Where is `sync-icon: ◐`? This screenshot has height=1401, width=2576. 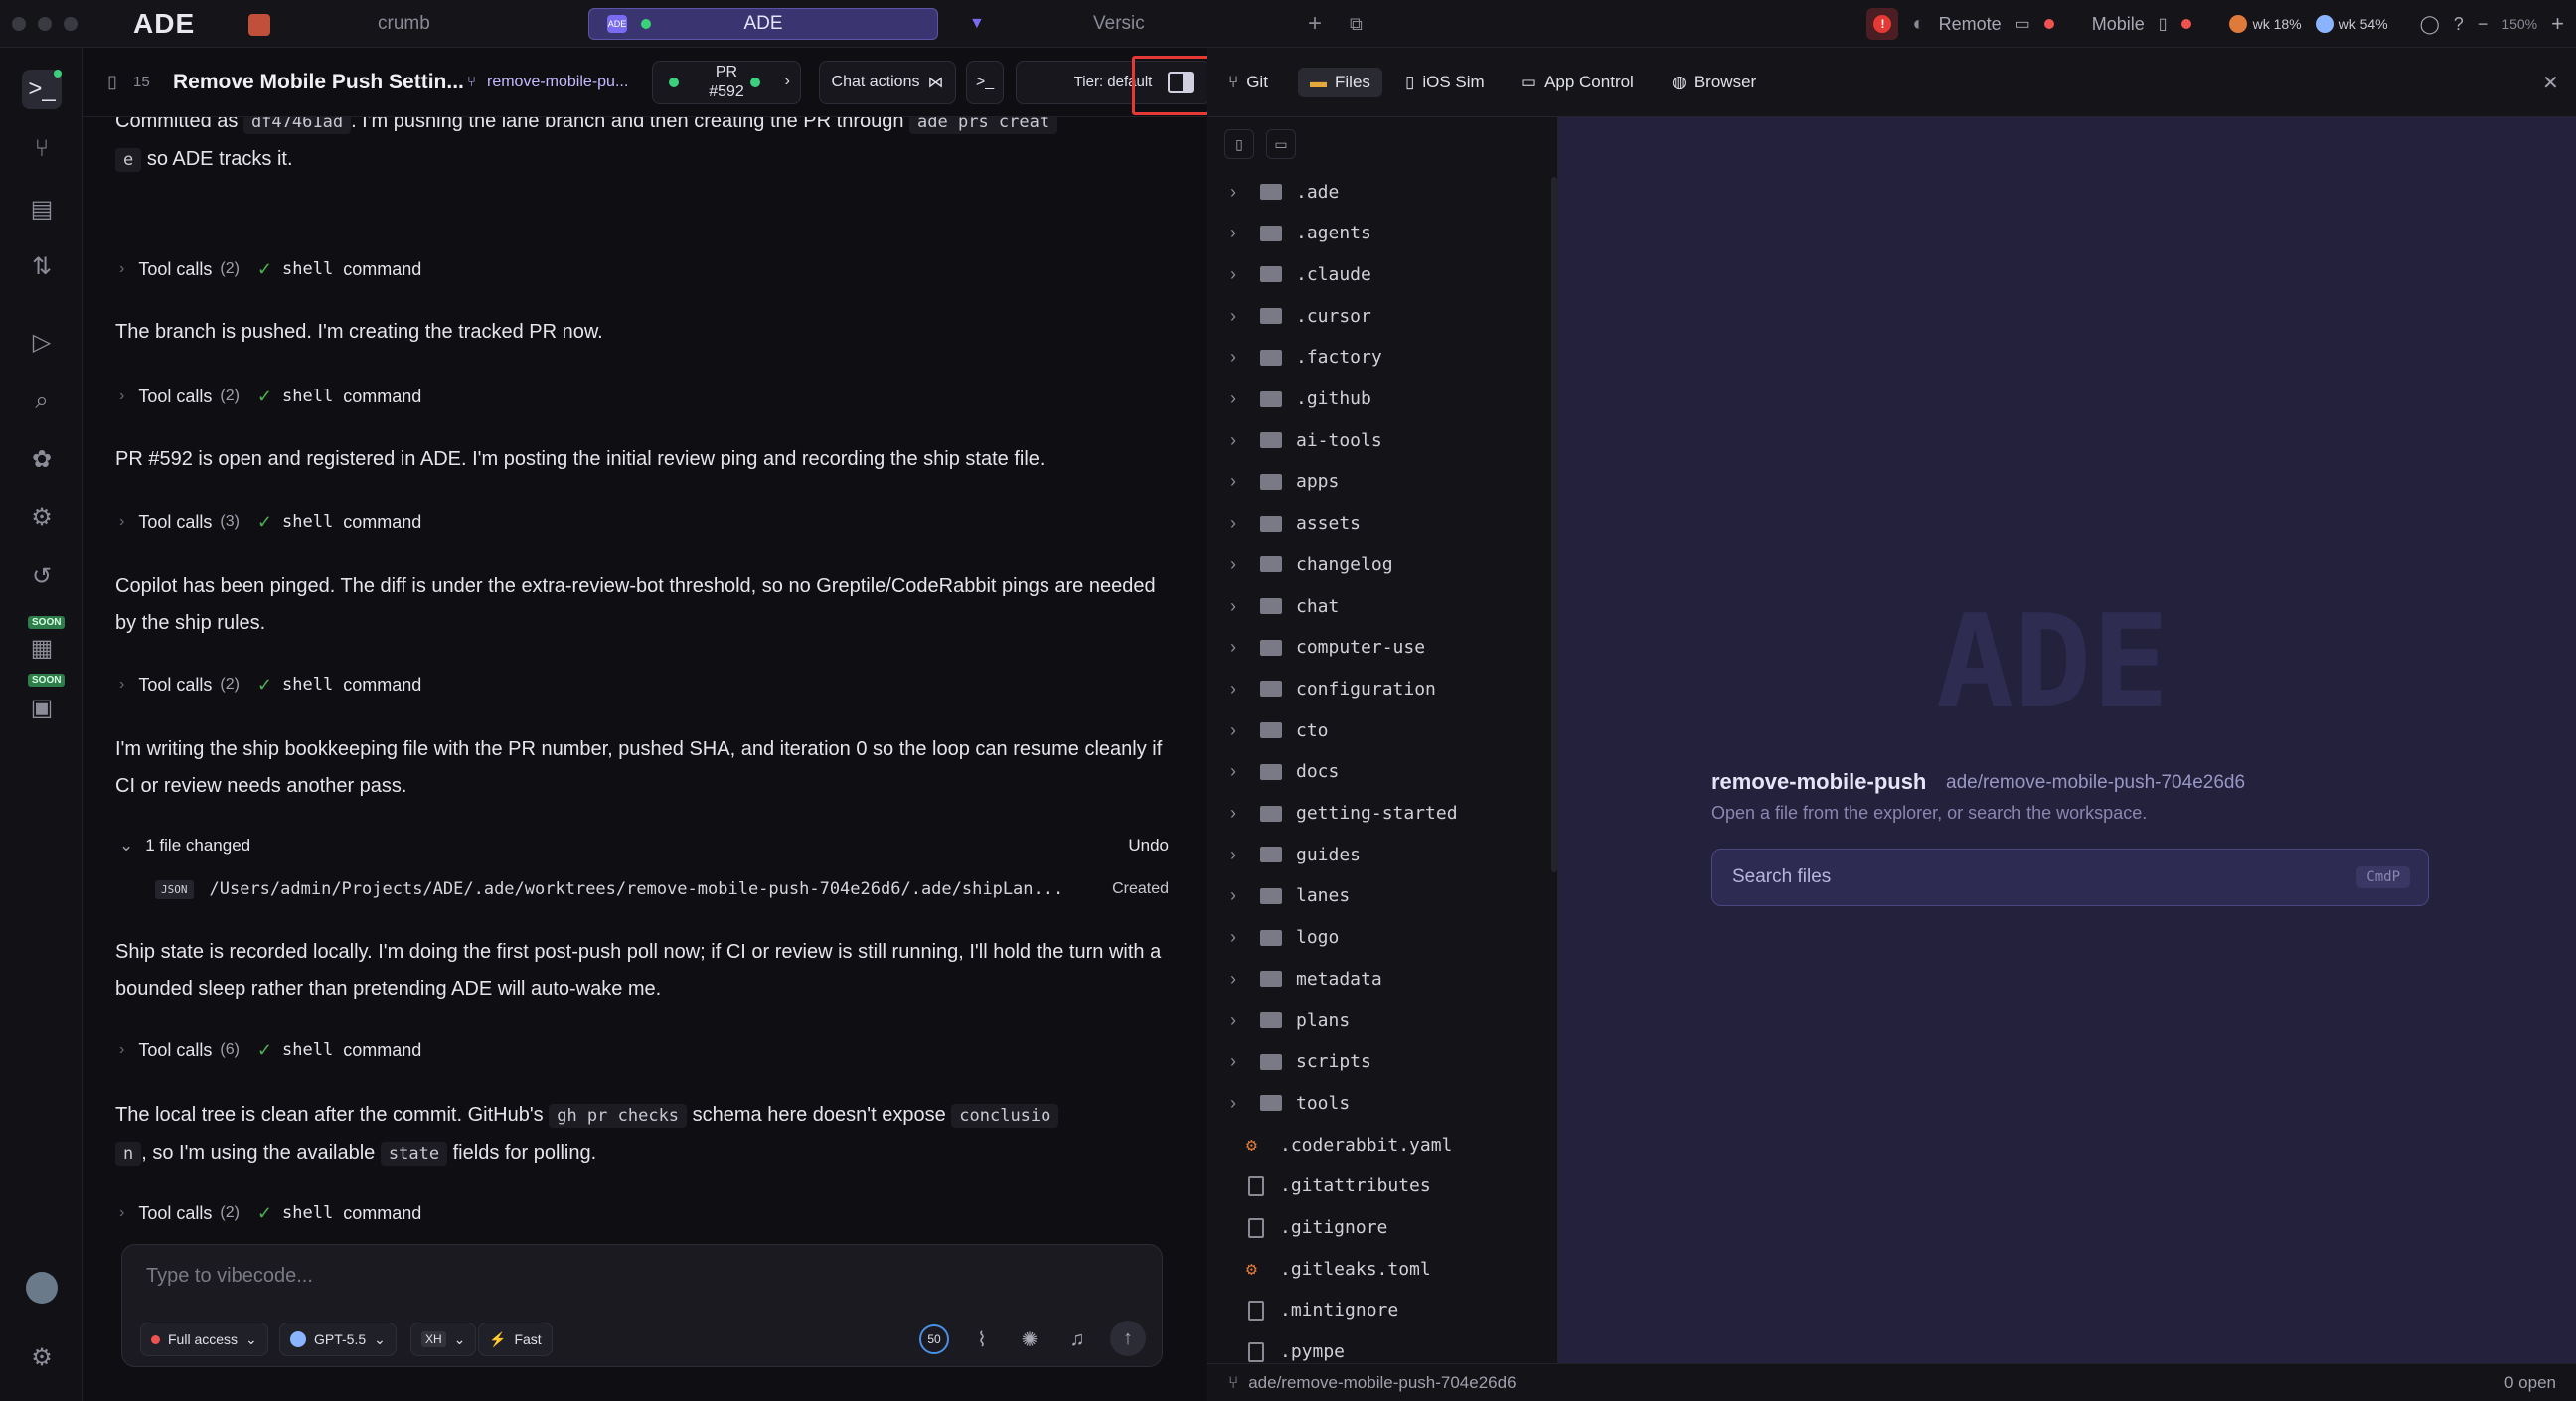
sync-icon: ◐ is located at coordinates (1918, 25).